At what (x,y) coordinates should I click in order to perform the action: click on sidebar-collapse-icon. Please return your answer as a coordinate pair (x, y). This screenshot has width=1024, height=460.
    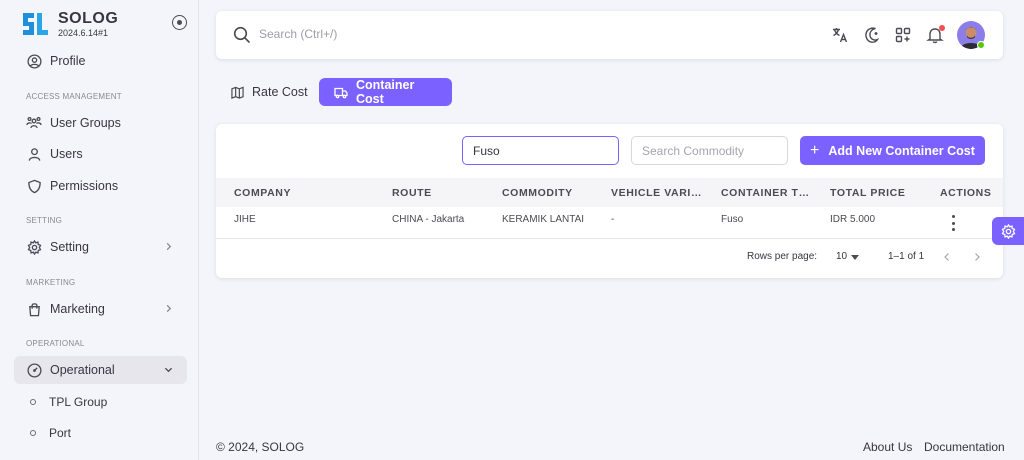
    Looking at the image, I should click on (179, 22).